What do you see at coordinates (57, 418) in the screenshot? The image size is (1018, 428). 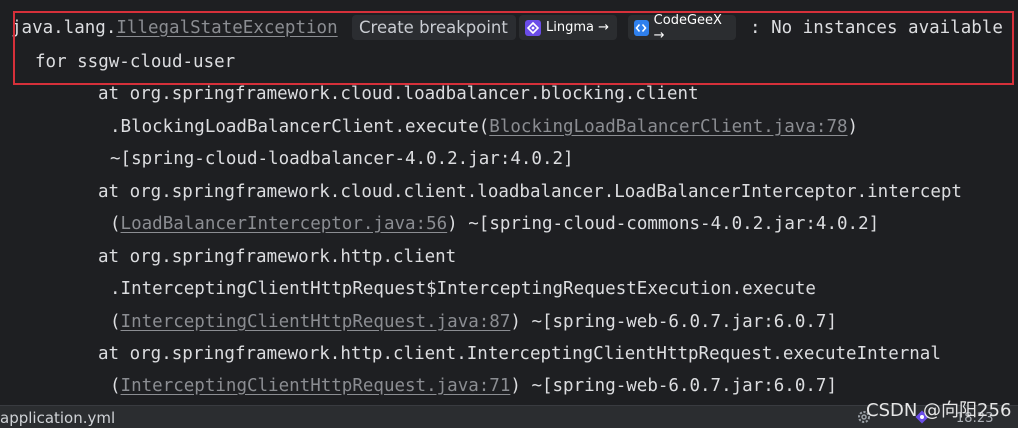 I see `file-tab: application.yml` at bounding box center [57, 418].